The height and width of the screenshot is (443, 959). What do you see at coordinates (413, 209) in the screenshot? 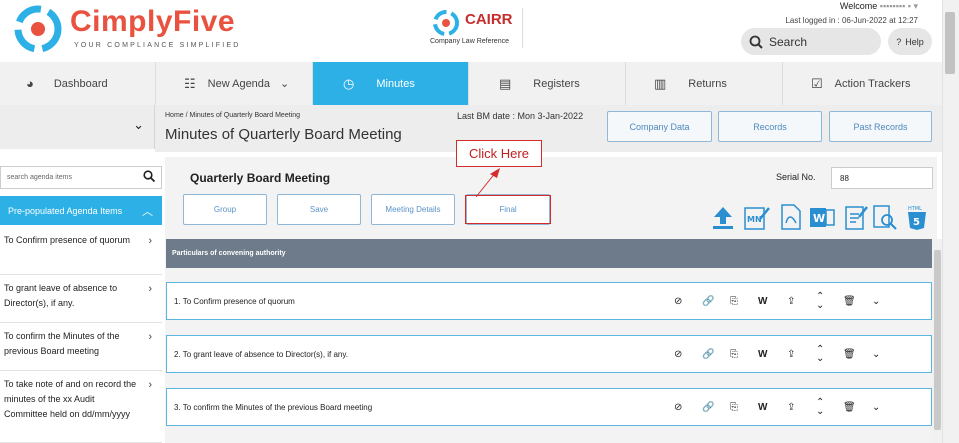
I see `meeting-details-button: Meeting Details` at bounding box center [413, 209].